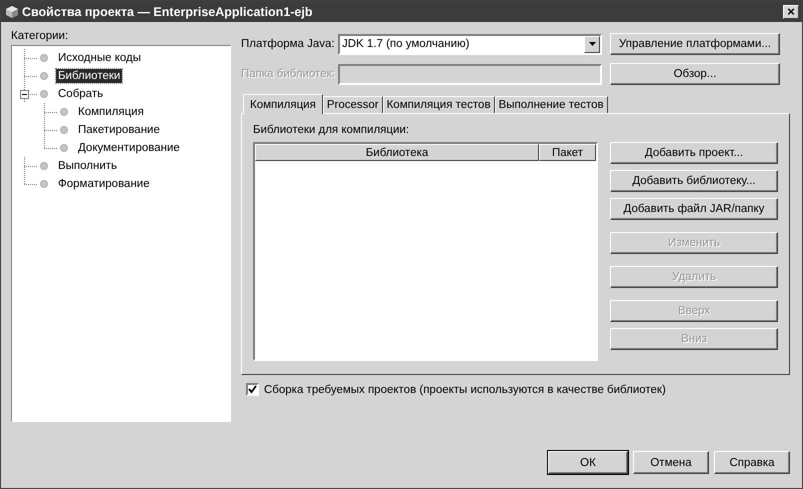  What do you see at coordinates (470, 44) in the screenshot?
I see `platform-dropdown: JDK 1.7 (по умолчанию)` at bounding box center [470, 44].